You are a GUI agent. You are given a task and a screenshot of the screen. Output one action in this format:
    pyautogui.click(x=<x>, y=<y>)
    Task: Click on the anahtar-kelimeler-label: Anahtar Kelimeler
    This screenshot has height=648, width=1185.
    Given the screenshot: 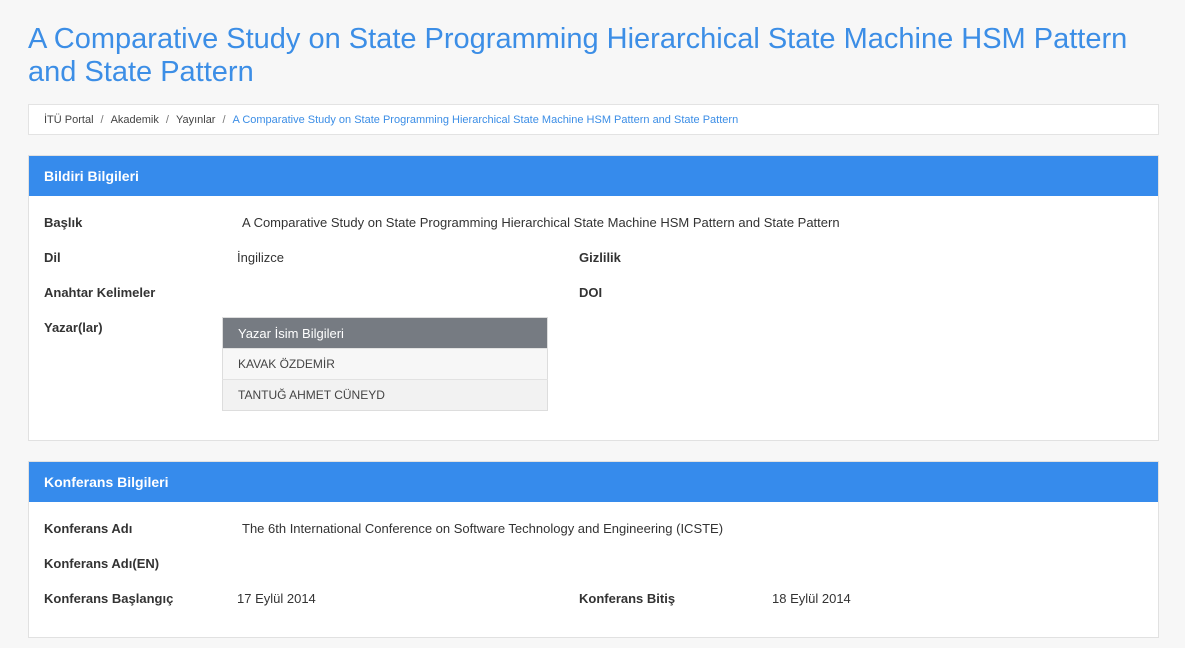 What is the action you would take?
    pyautogui.click(x=100, y=292)
    